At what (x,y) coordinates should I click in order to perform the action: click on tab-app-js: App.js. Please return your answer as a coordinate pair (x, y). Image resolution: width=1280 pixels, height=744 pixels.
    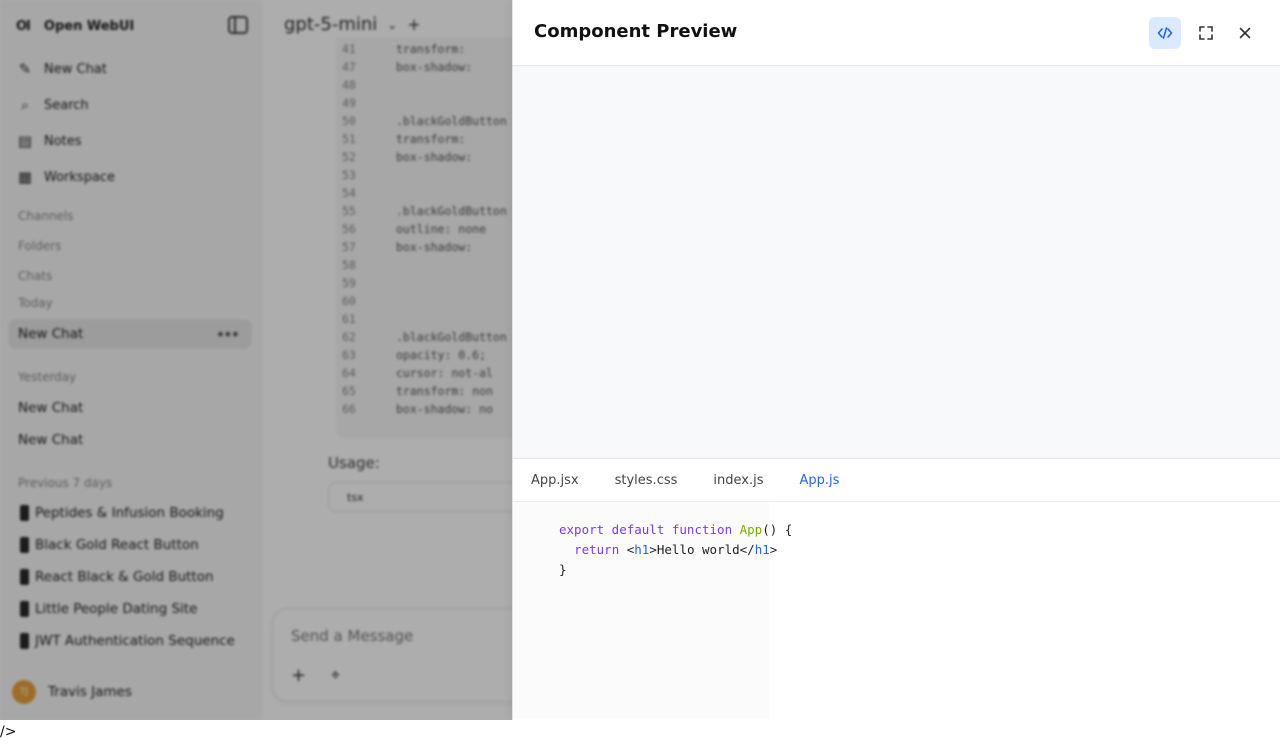
    Looking at the image, I should click on (819, 480).